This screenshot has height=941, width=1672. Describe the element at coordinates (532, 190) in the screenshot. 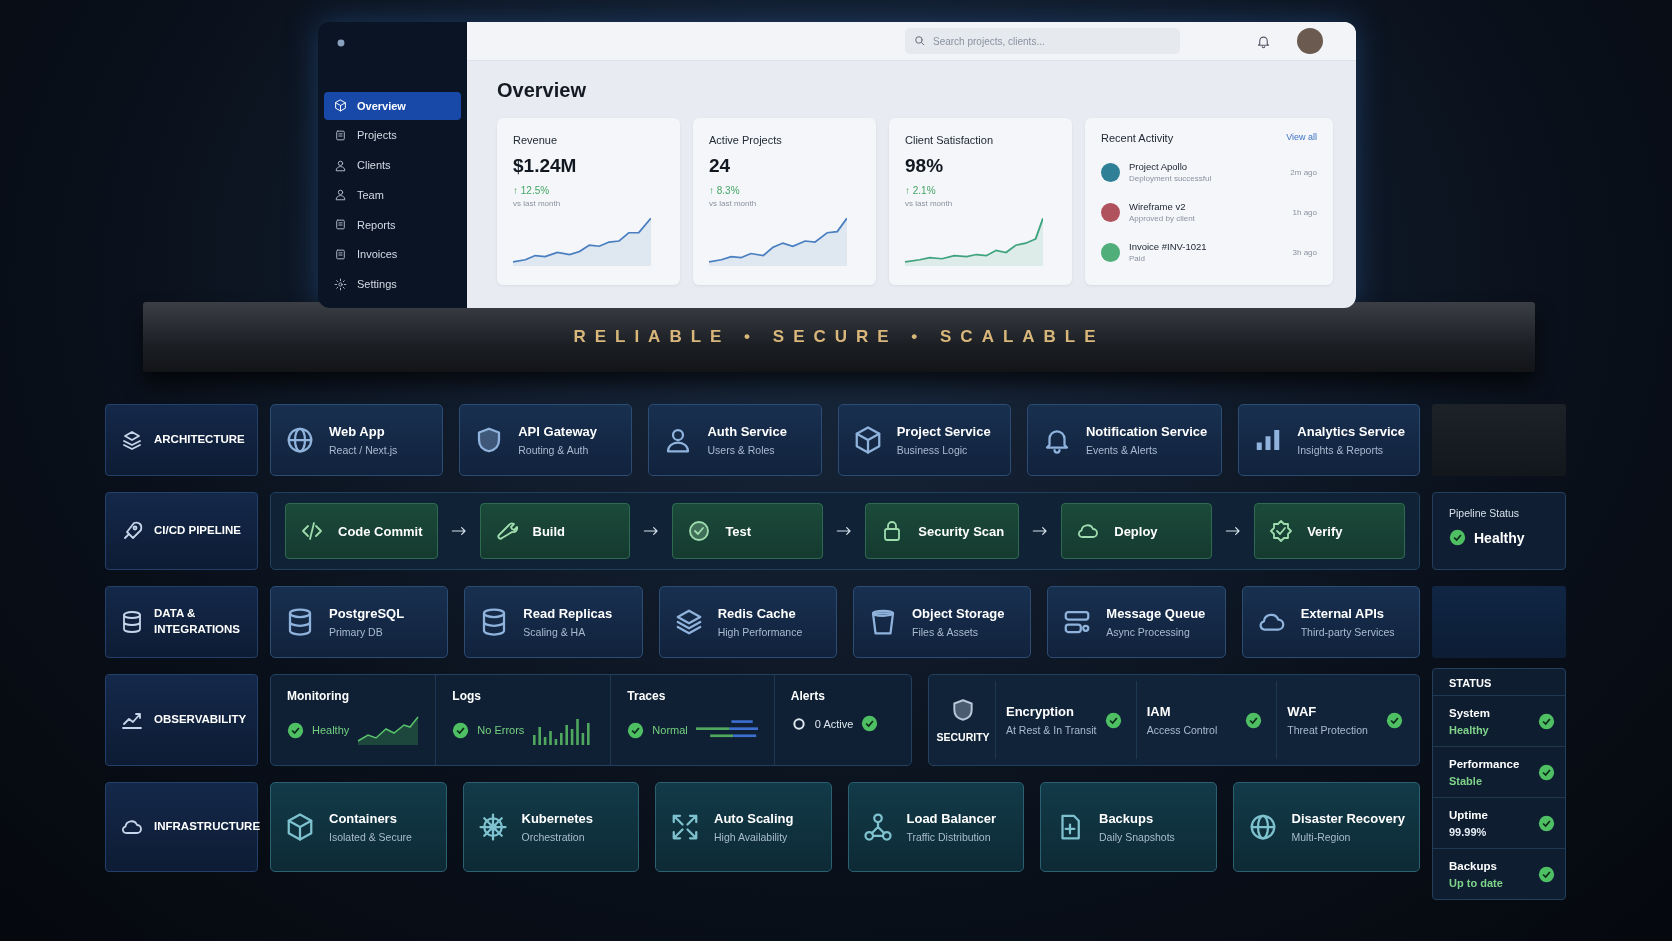

I see `stat-change: ↑ 12.5%` at that location.